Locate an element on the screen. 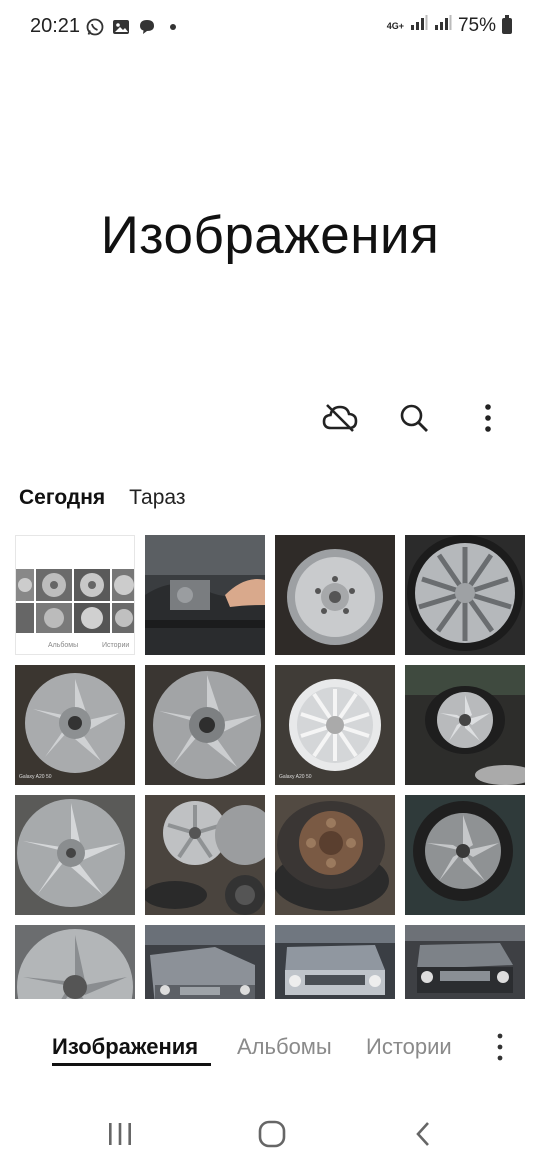 The width and height of the screenshot is (540, 1170). tab-pictures: Изображения is located at coordinates (125, 1047).